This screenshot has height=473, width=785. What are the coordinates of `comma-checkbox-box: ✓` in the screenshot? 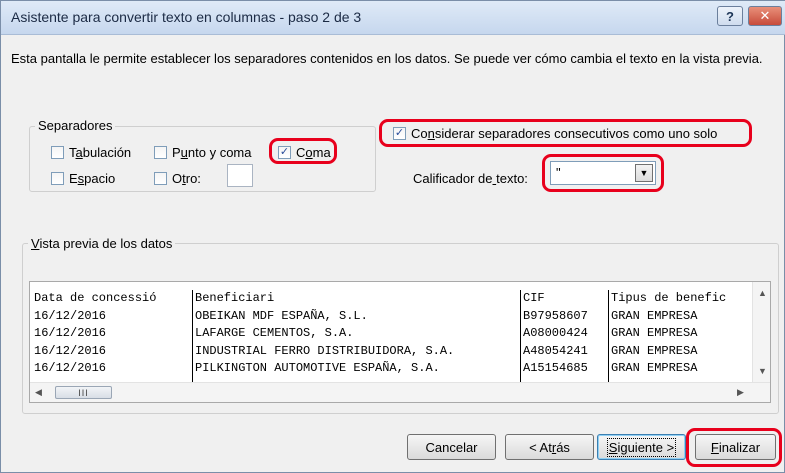 It's located at (284, 152).